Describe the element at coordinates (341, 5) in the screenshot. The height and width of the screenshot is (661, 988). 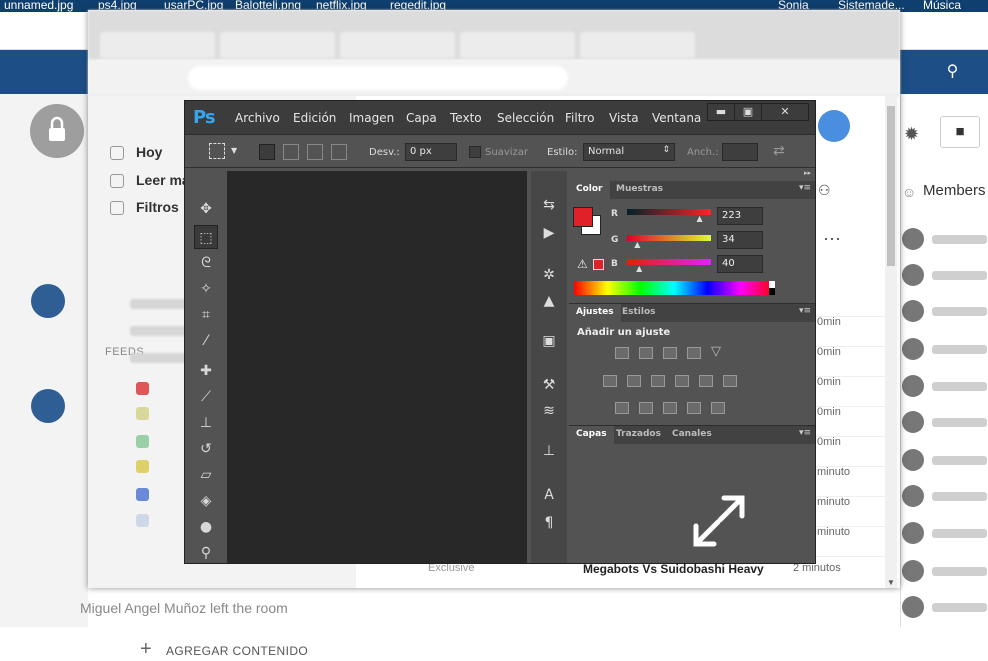
I see `desktop-file: netflix.jpg` at that location.